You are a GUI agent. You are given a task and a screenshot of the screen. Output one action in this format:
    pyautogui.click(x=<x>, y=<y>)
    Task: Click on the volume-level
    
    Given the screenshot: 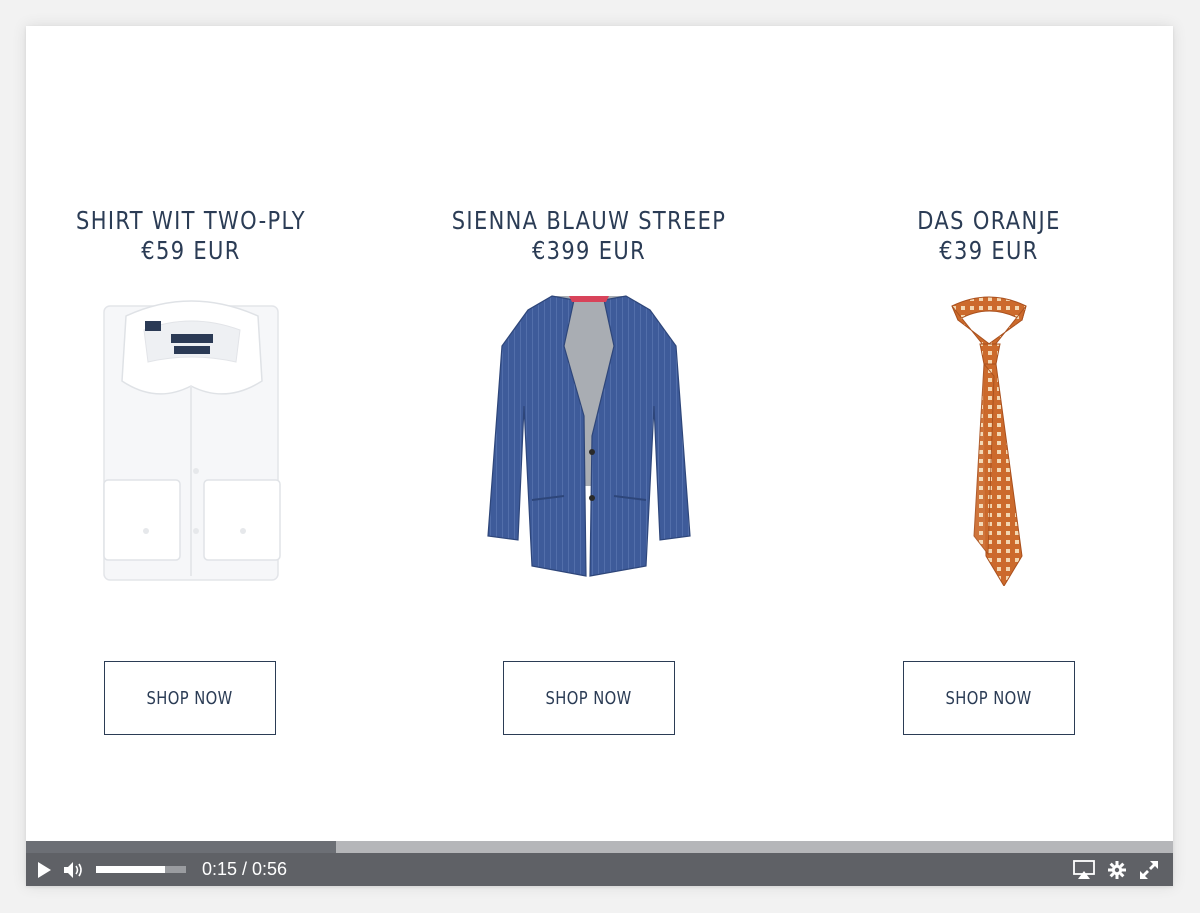 What is the action you would take?
    pyautogui.click(x=131, y=869)
    